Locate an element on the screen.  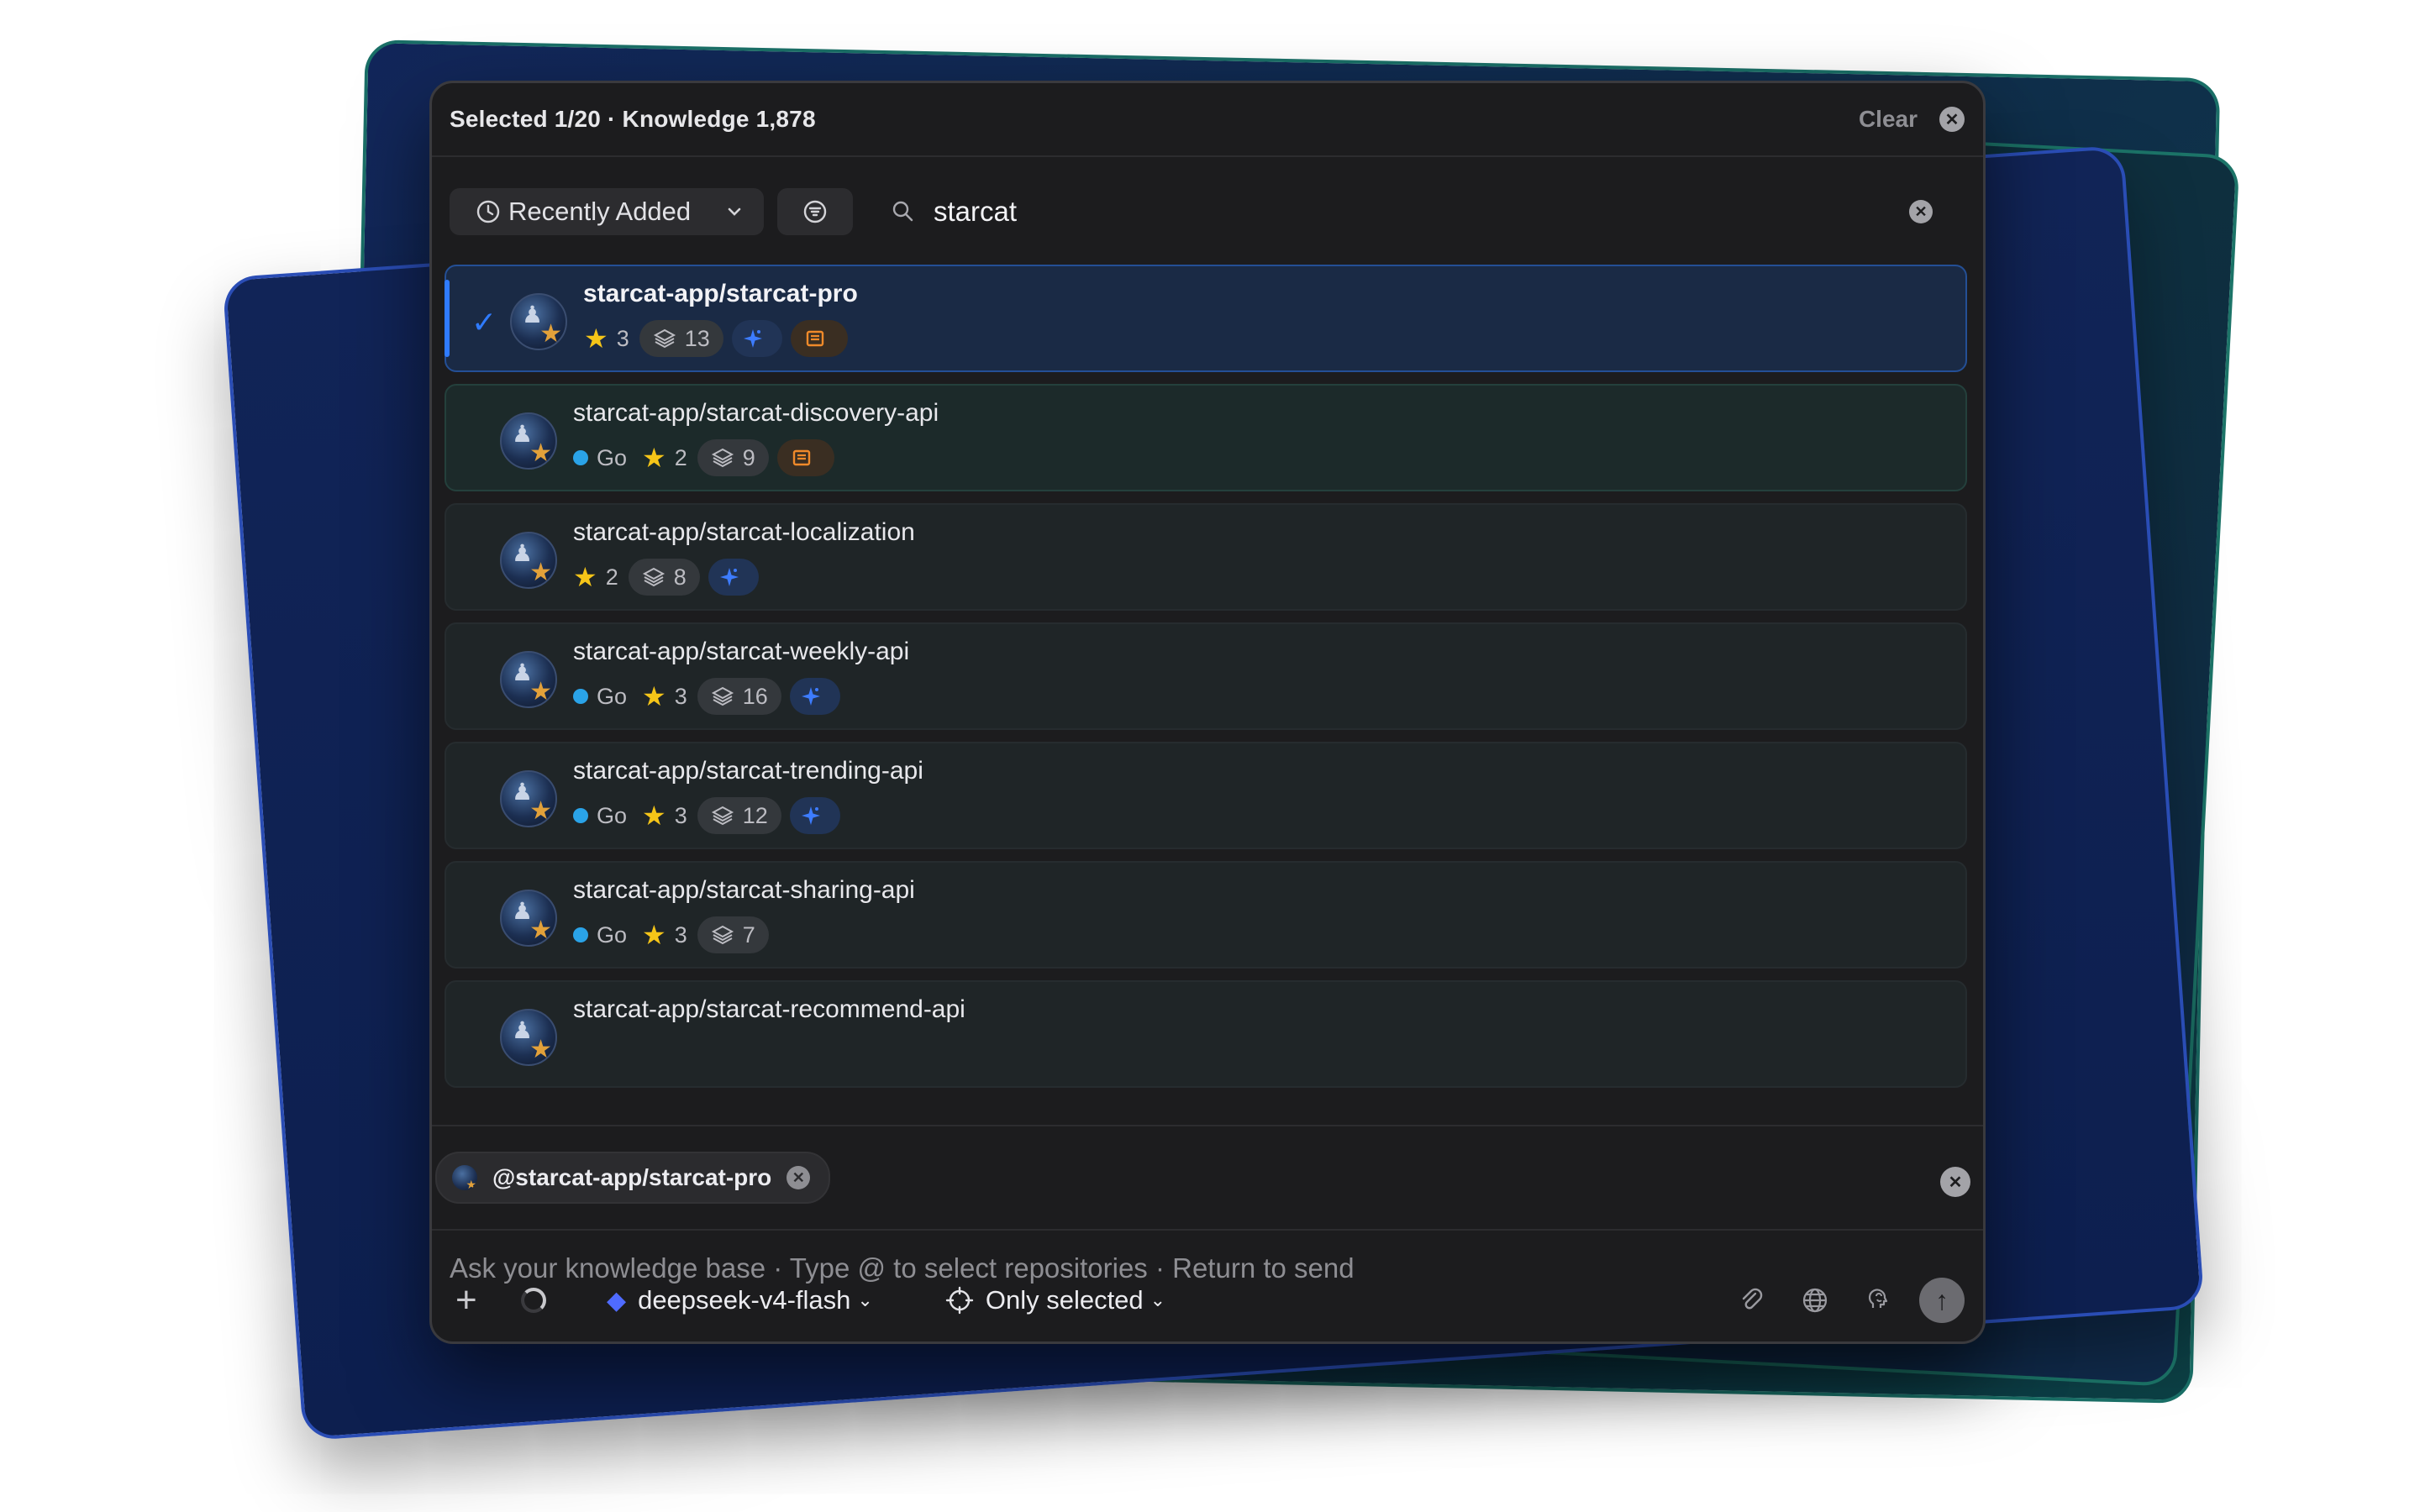
repo-row: ♟ ★ starcat-app/starcat-weekly-api Go ★ 3 16 is located at coordinates (1206, 676).